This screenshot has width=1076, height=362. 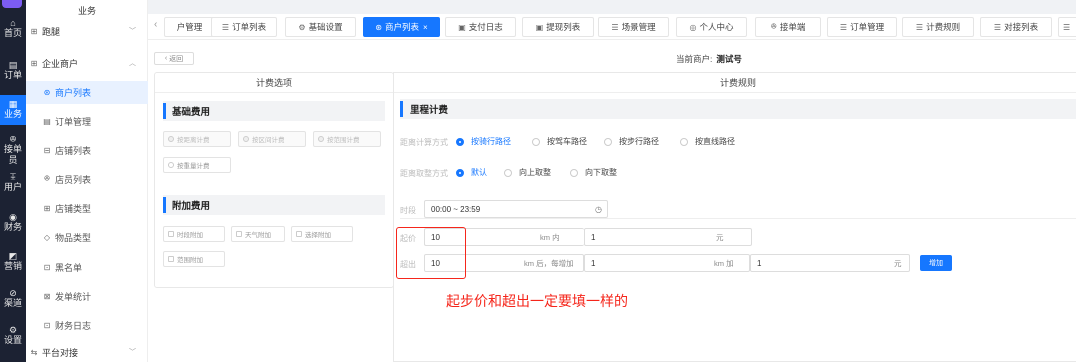 I want to click on tab-label: 接单端, so click(x=792, y=27).